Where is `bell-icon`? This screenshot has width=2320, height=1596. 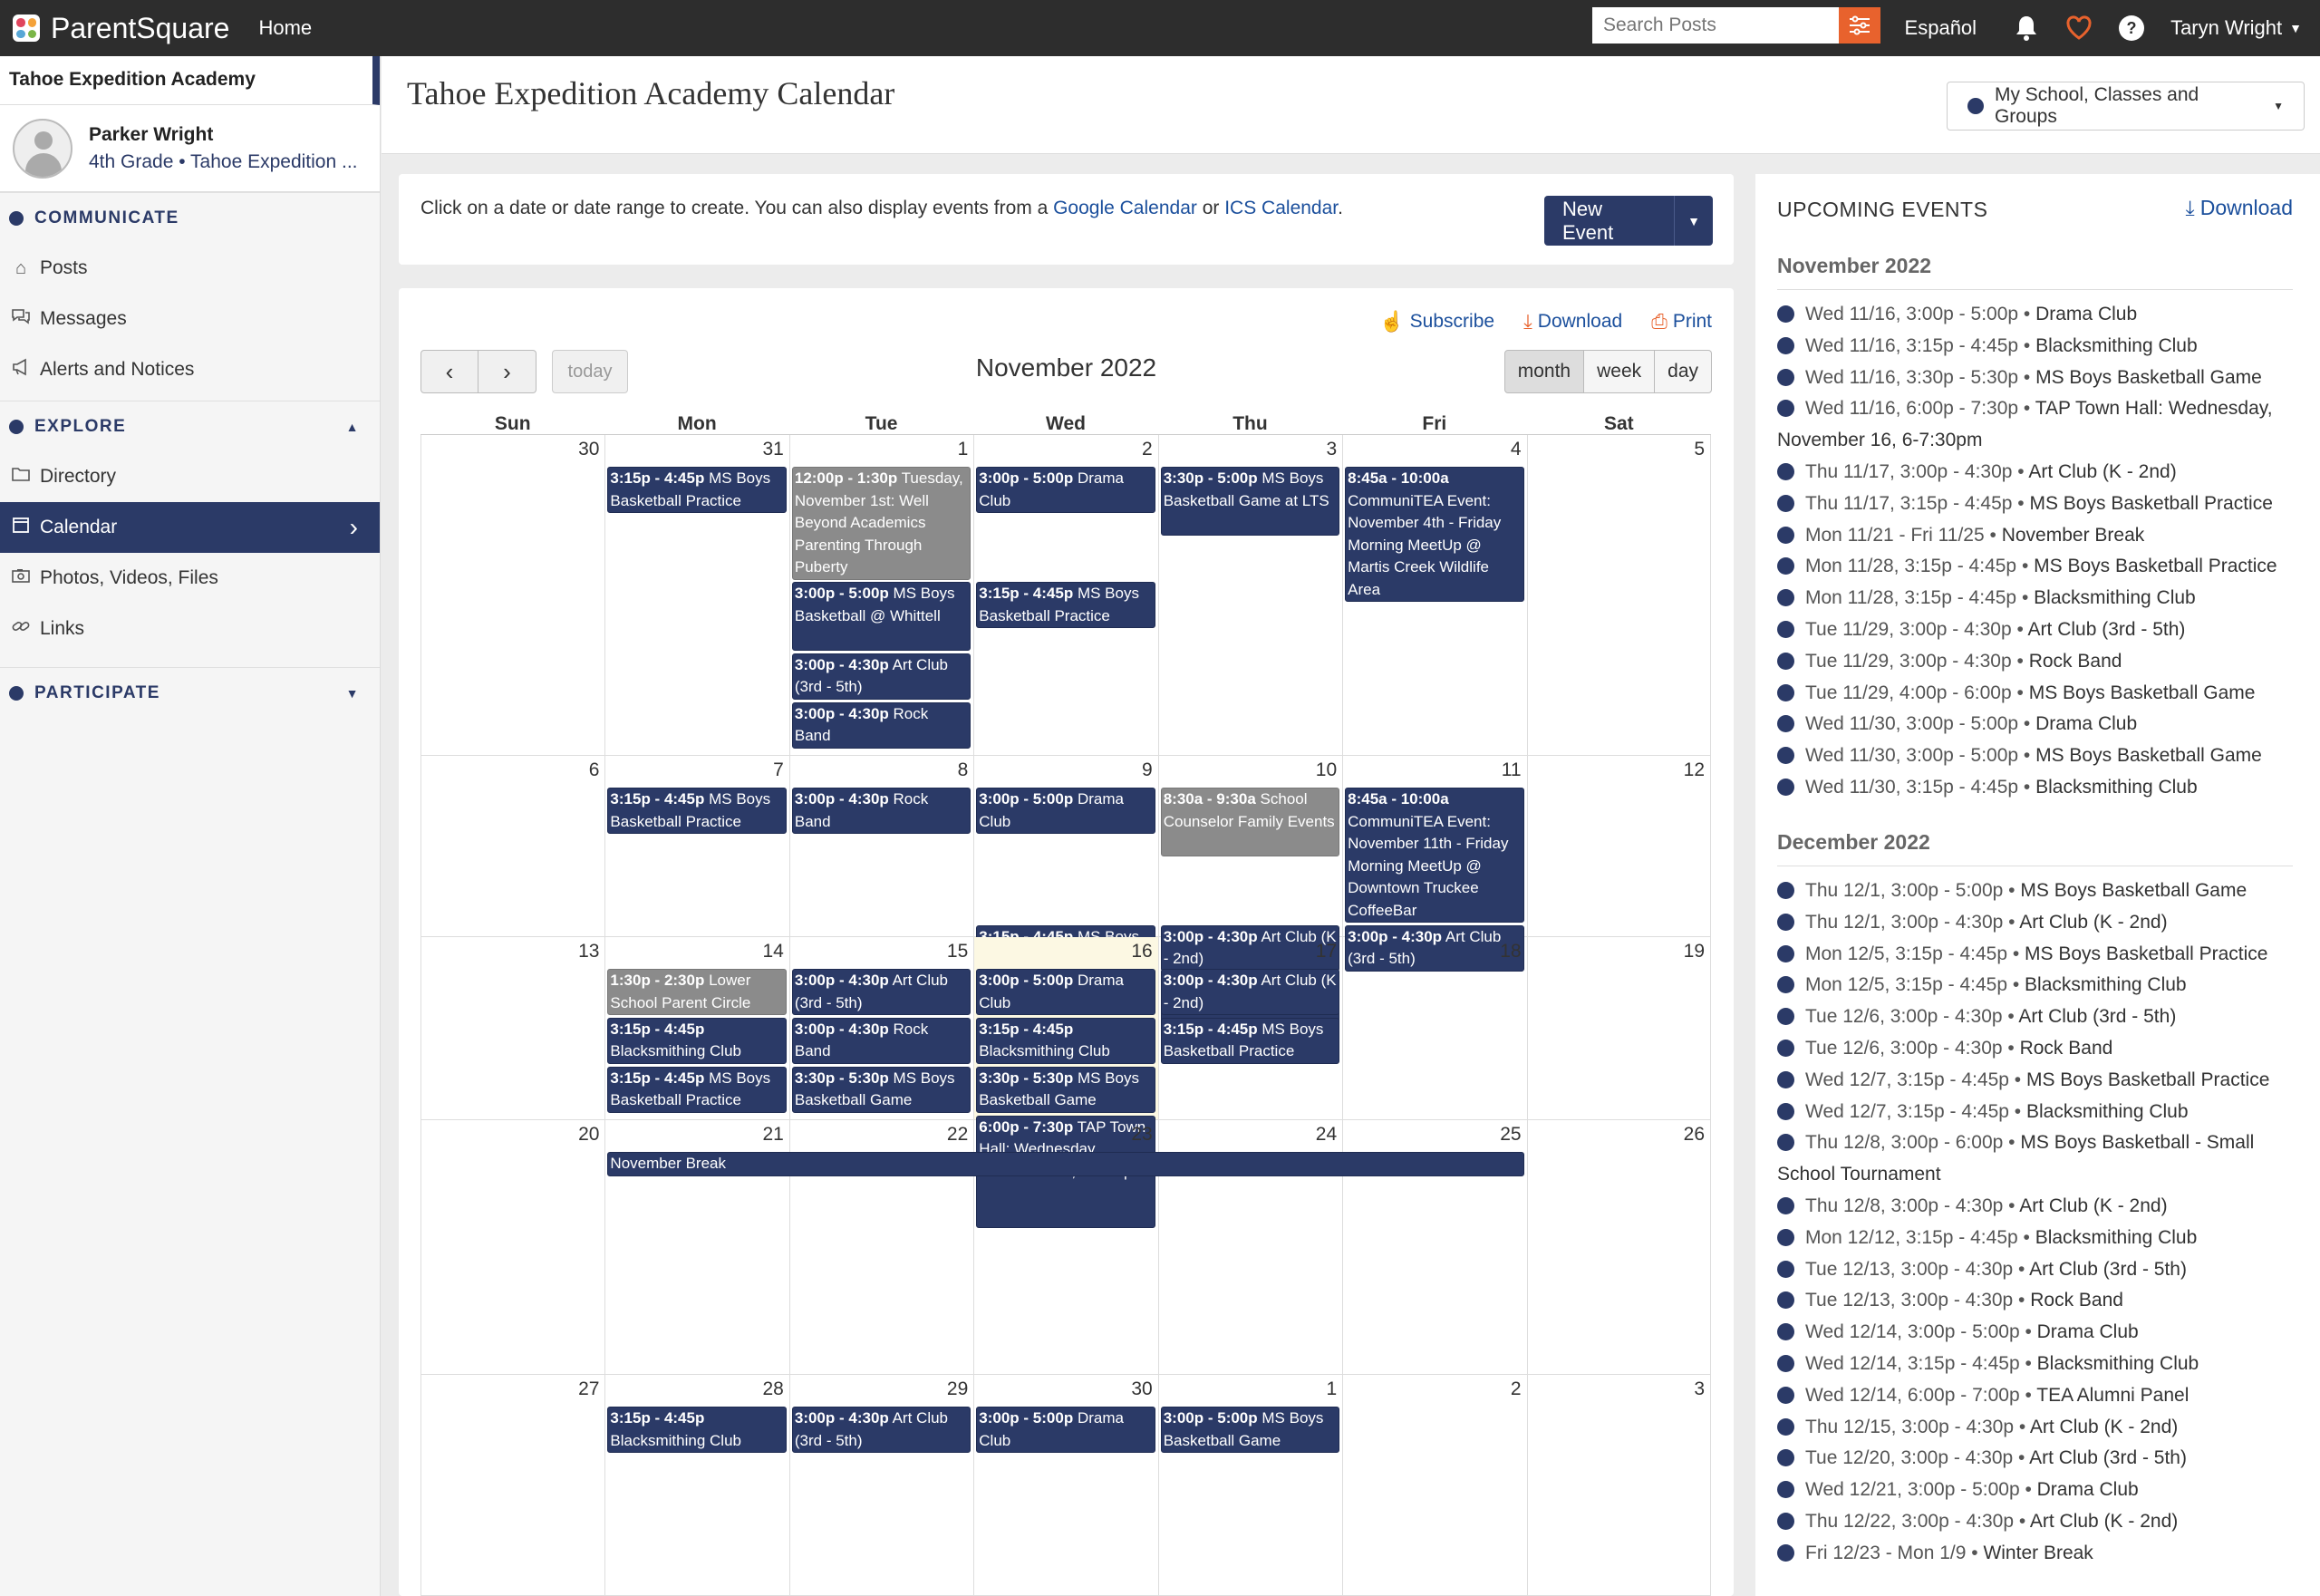
bell-icon is located at coordinates (2026, 28).